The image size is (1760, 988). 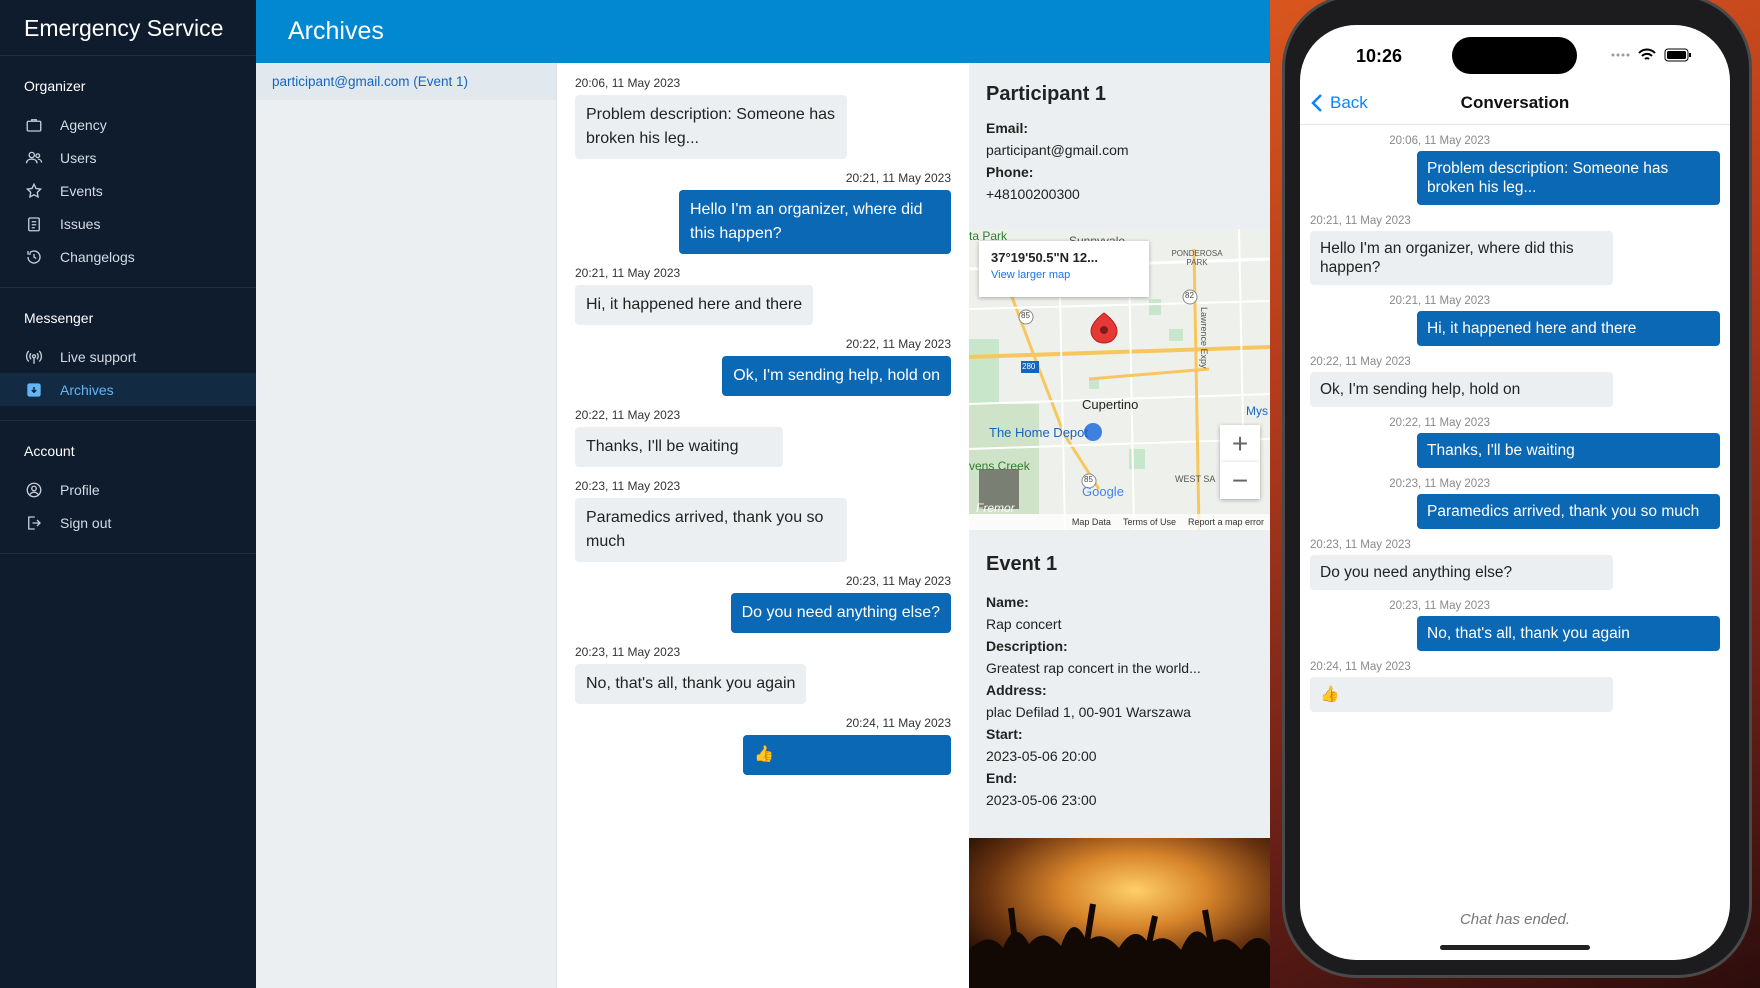 What do you see at coordinates (1110, 404) in the screenshot?
I see `map-label: Cupertino` at bounding box center [1110, 404].